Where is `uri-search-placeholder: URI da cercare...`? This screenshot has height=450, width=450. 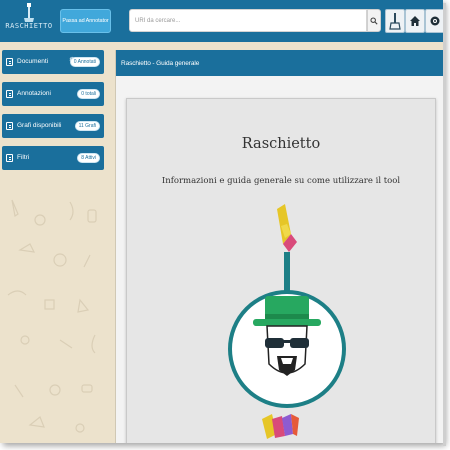
uri-search-placeholder: URI da cercare... is located at coordinates (158, 20).